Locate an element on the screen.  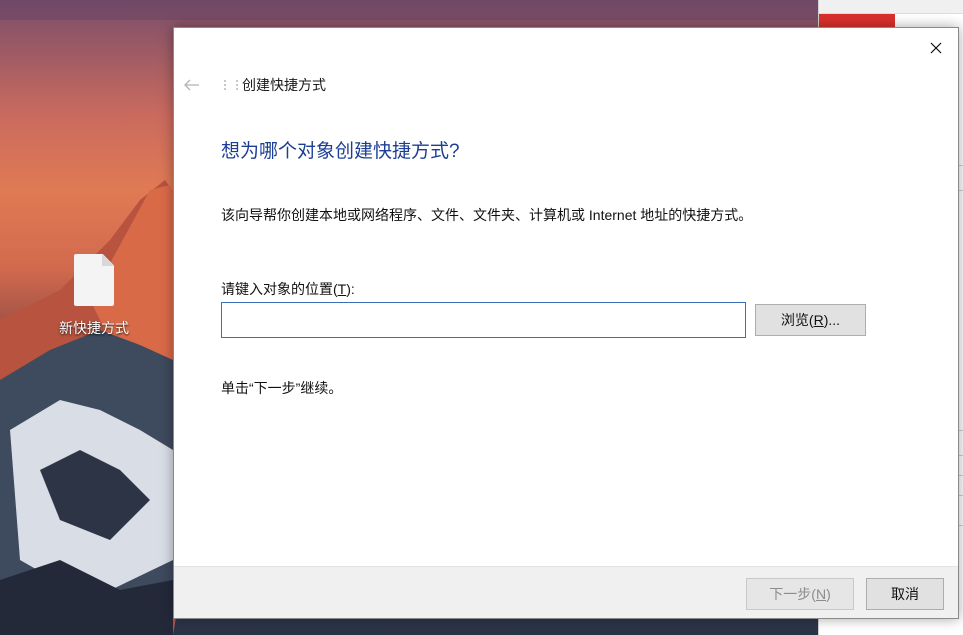
location-label-accelerator: T is located at coordinates (342, 289).